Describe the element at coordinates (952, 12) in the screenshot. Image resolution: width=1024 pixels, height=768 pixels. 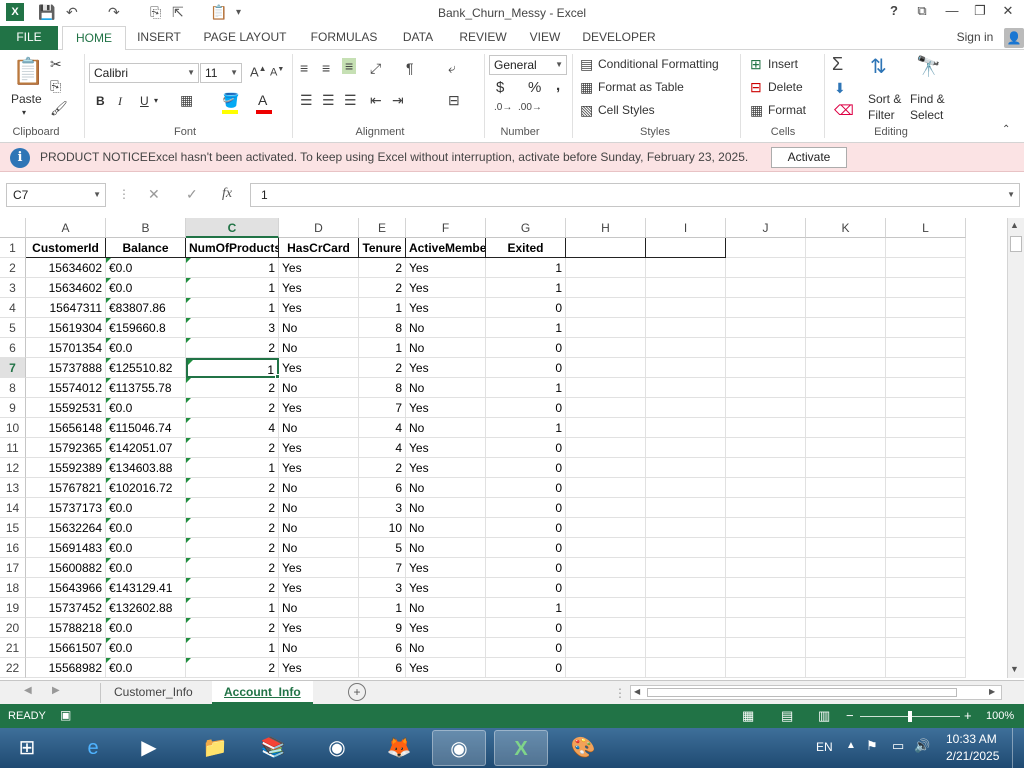
I see `minimize-icon: —` at that location.